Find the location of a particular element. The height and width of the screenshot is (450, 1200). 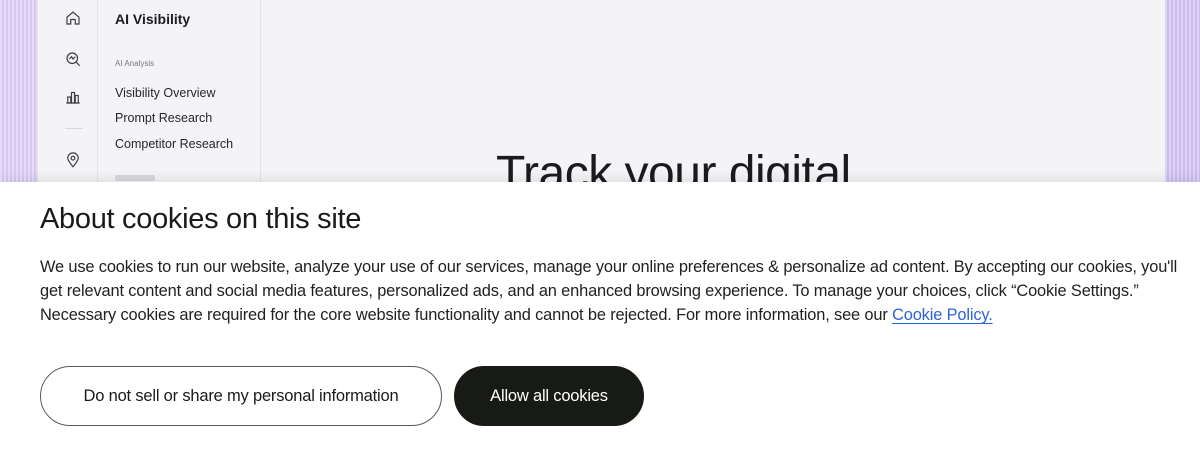

background-edge is located at coordinates (1182, 91).